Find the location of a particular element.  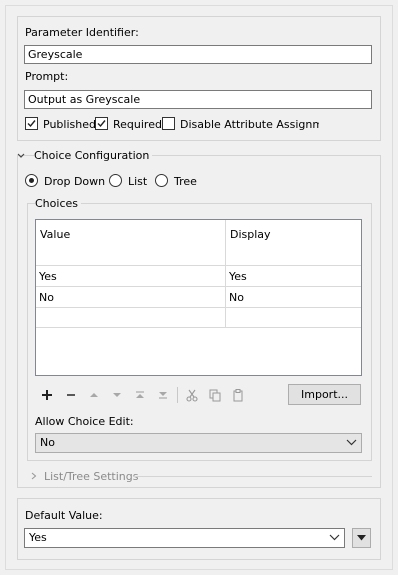

copy-icon is located at coordinates (215, 395).